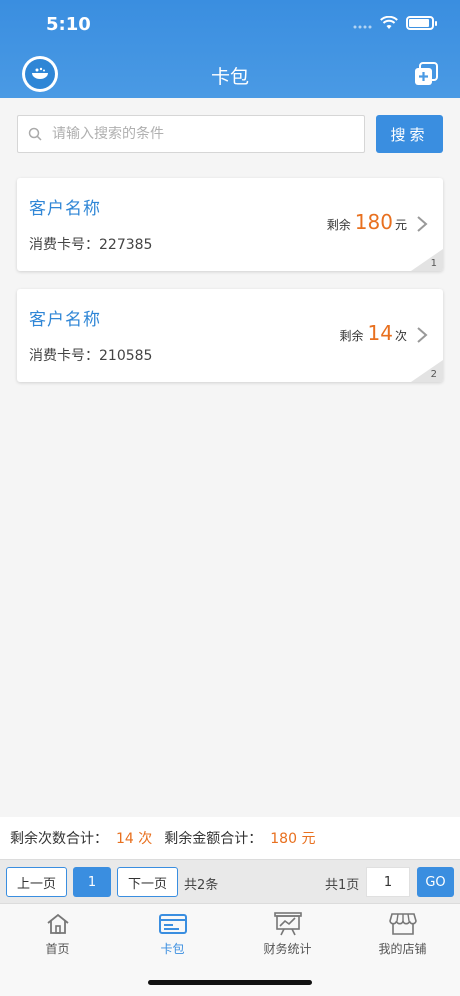  Describe the element at coordinates (409, 134) in the screenshot. I see `search-button: 搜索` at that location.